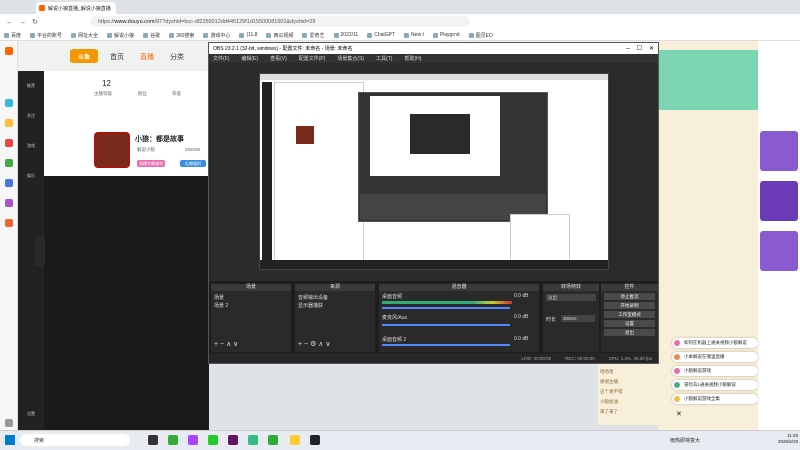 Image resolution: width=800 pixels, height=450 pixels. What do you see at coordinates (31, 116) in the screenshot?
I see `side-nav-item: 关注` at bounding box center [31, 116].